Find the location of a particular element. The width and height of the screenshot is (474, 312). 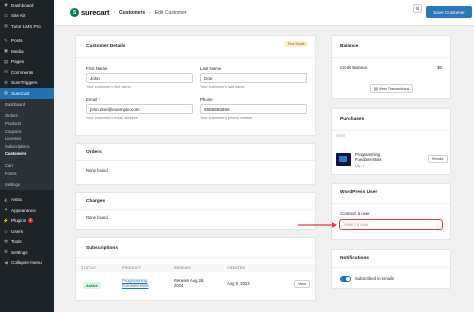

chevron-right-icon: › is located at coordinates (114, 12).